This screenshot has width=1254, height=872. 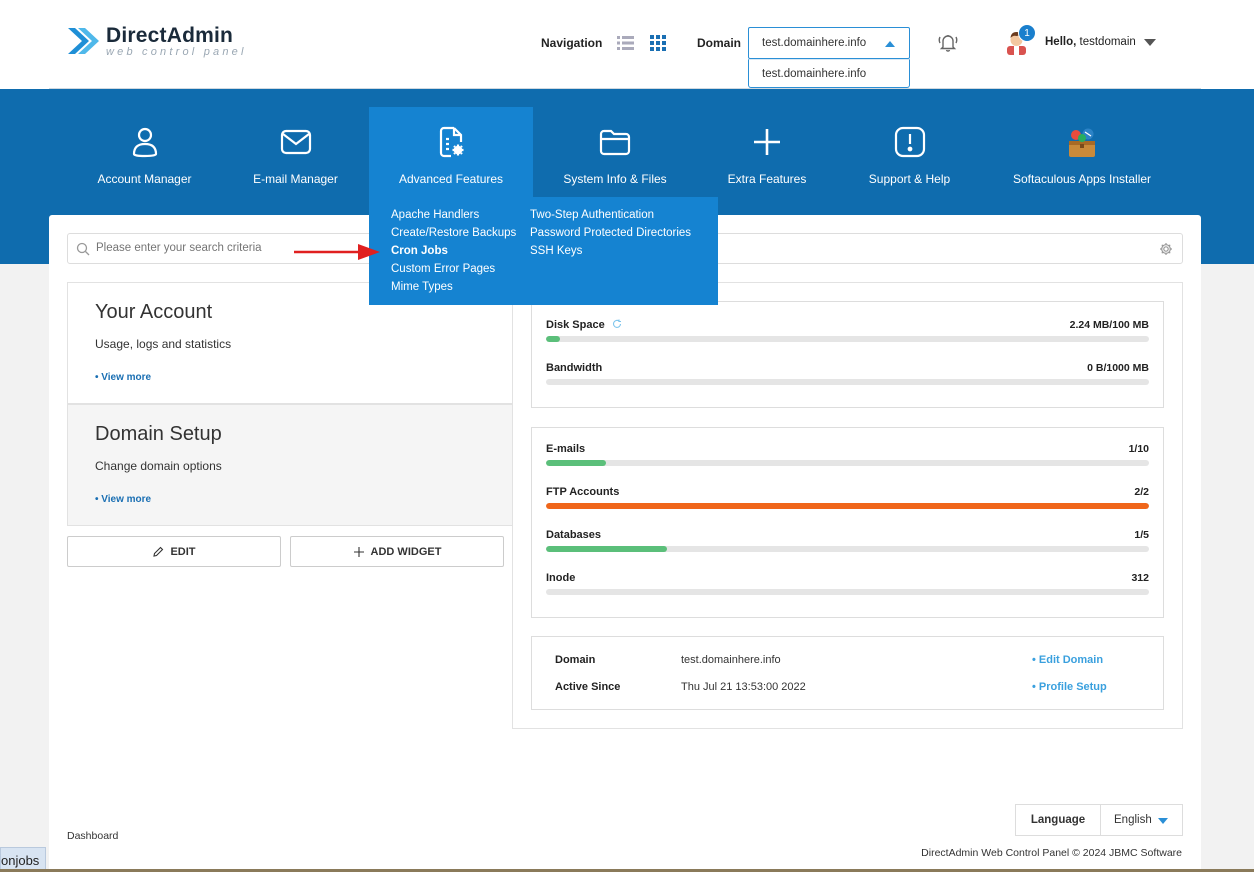 I want to click on menu-item-cron-jobs: Cron Jobs, so click(x=453, y=253).